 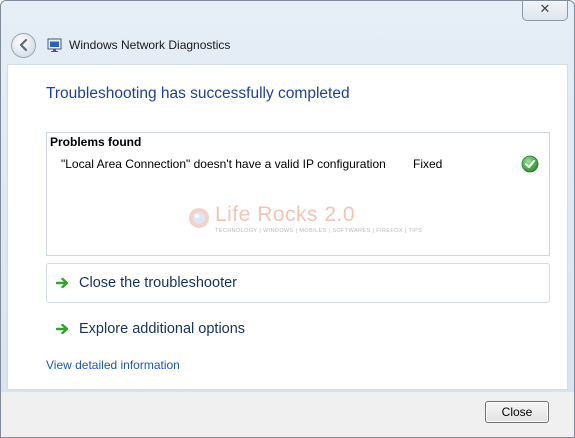 I want to click on view-details-link: View detailed information, so click(x=113, y=365).